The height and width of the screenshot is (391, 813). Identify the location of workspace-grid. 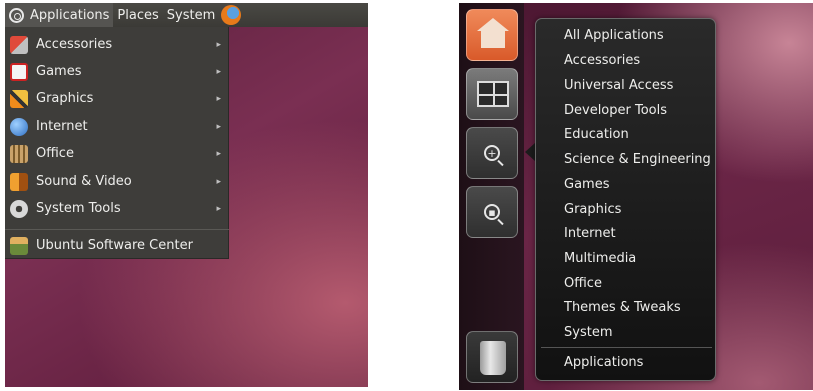
(493, 94).